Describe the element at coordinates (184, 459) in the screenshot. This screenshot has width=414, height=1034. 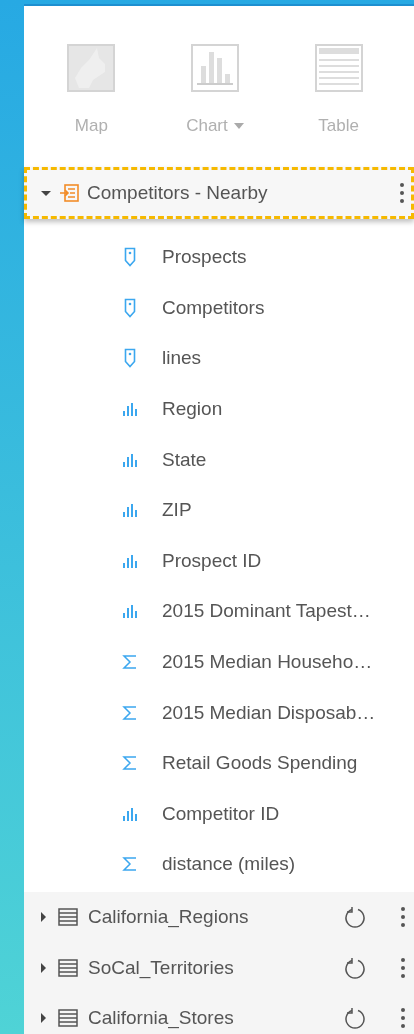
I see `field-name: State` at that location.